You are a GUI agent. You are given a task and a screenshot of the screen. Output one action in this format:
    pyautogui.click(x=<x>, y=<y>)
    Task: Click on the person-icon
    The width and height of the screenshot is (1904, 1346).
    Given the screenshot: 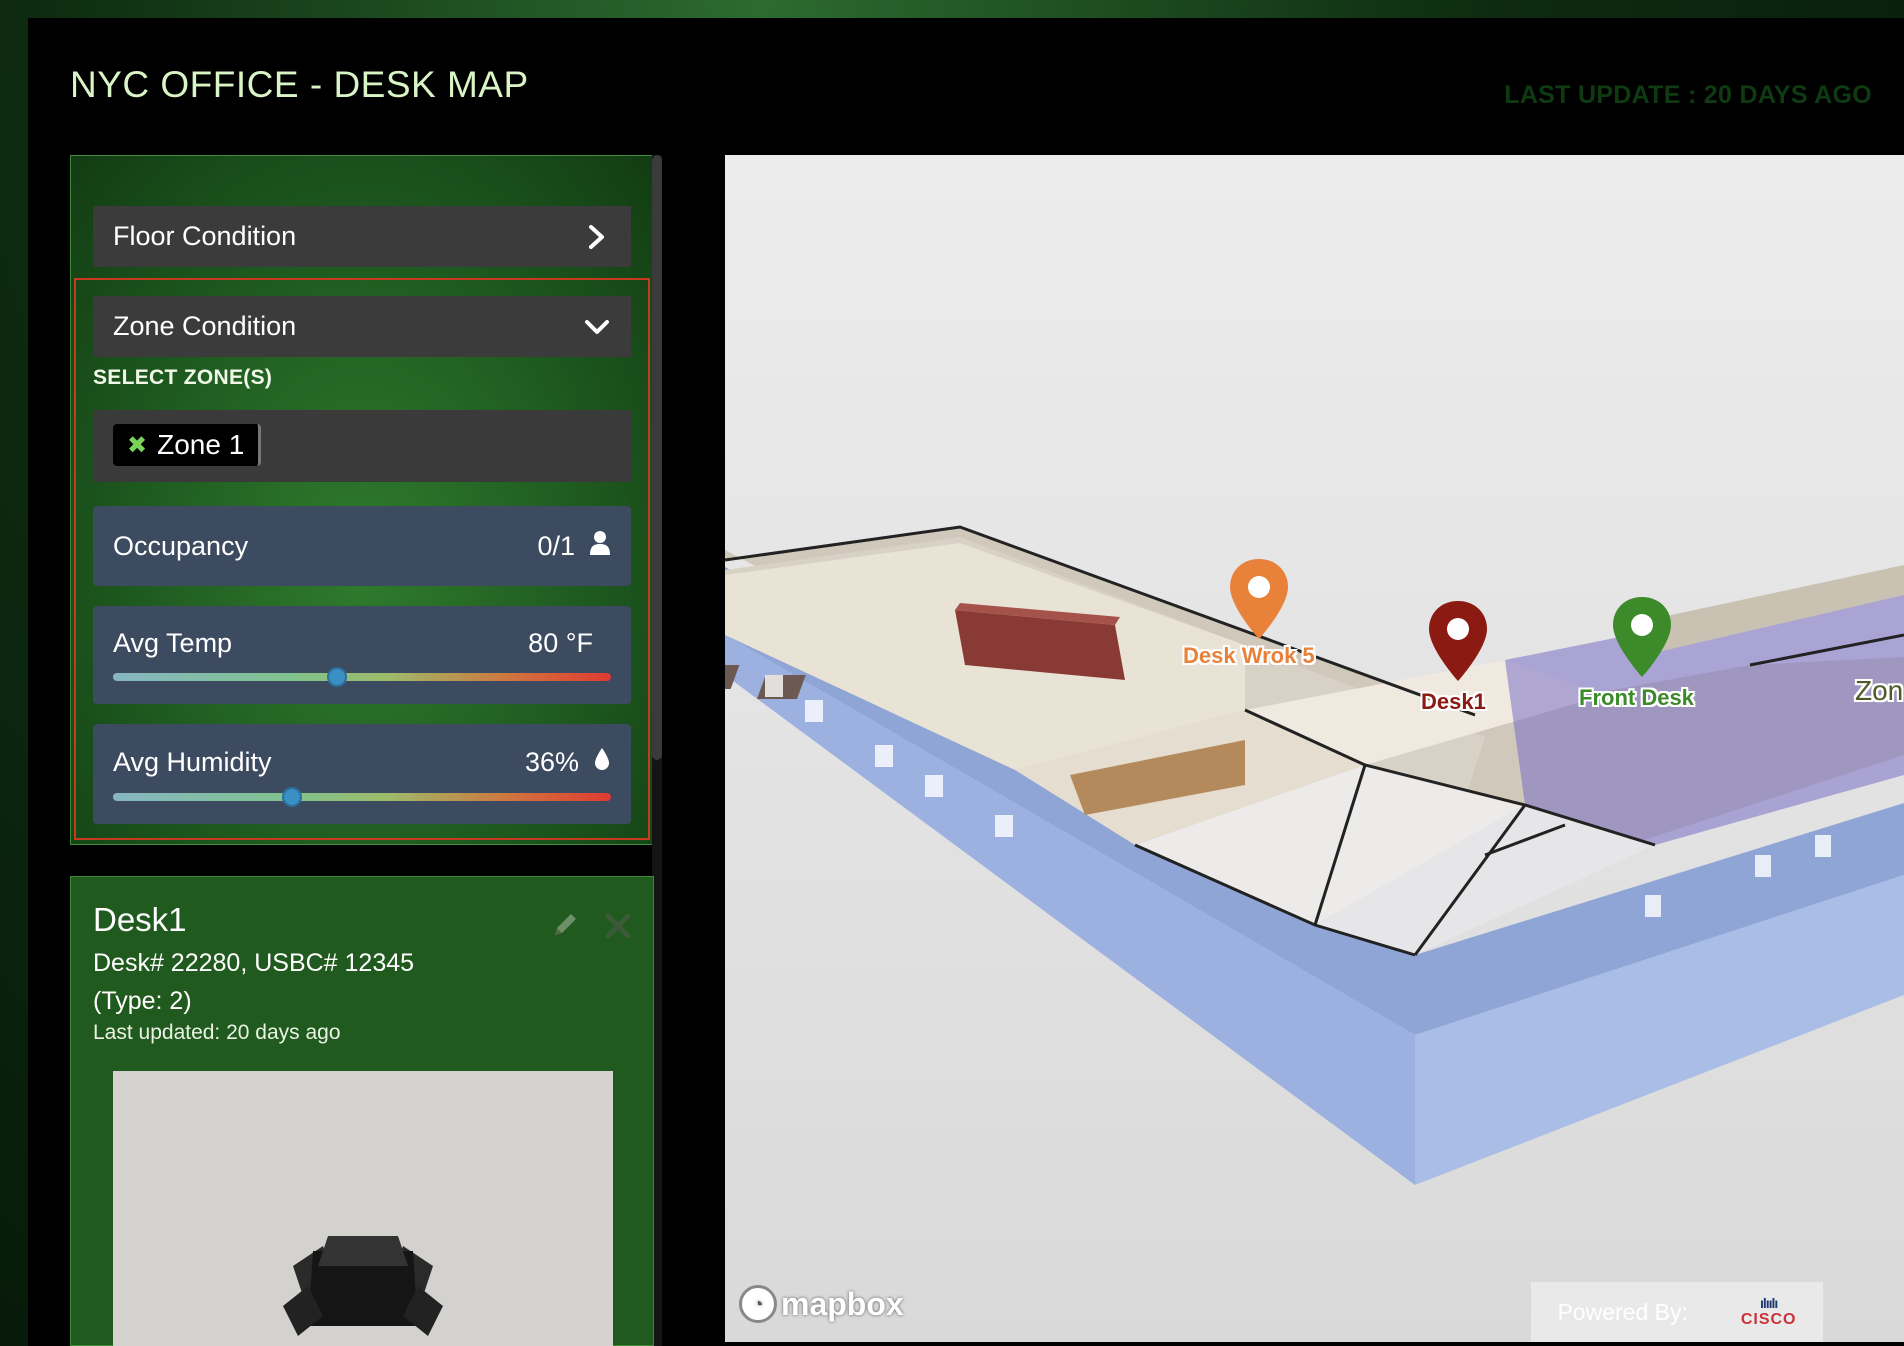 What is the action you would take?
    pyautogui.click(x=600, y=546)
    